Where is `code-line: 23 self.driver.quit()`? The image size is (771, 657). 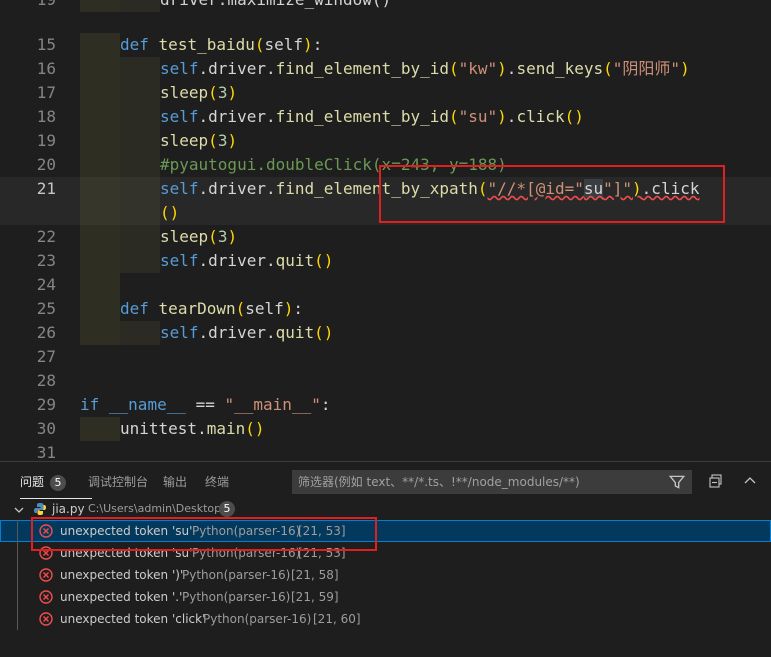
code-line: 23 self.driver.quit() is located at coordinates (385, 261).